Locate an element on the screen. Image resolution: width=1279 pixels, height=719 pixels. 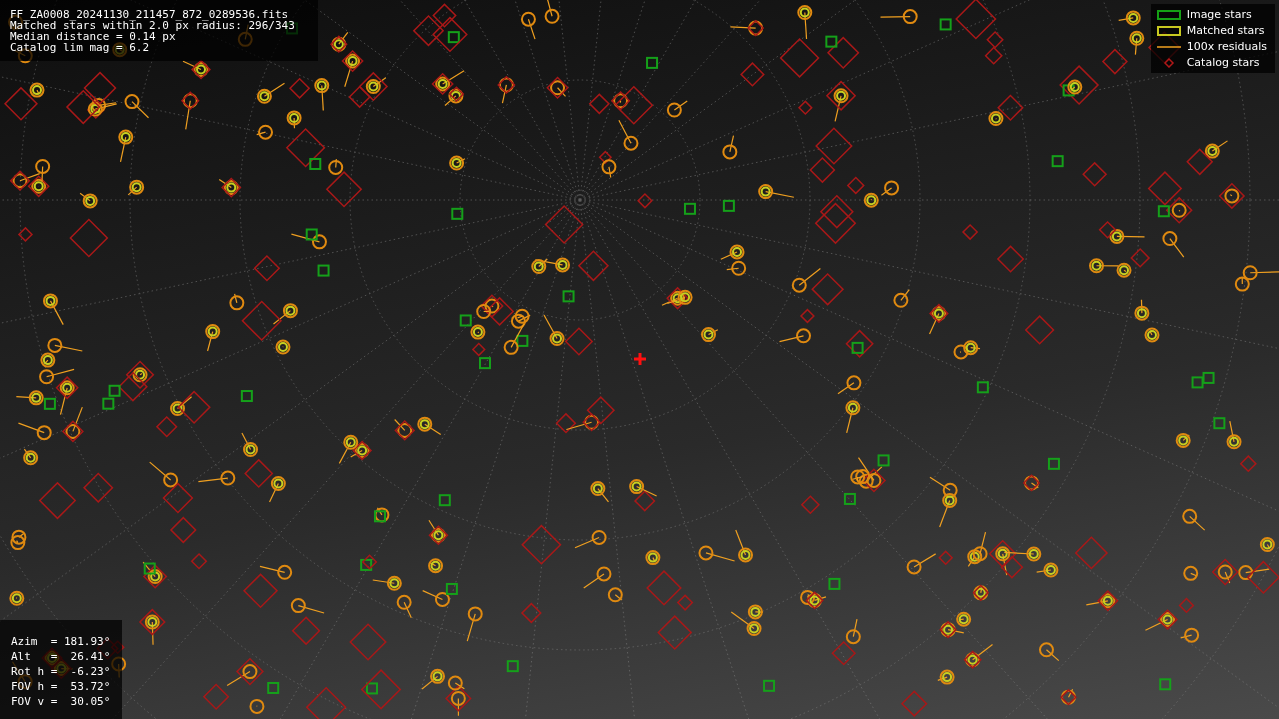
pointing-text: Rot h = -6.23° is located at coordinates (61, 671).